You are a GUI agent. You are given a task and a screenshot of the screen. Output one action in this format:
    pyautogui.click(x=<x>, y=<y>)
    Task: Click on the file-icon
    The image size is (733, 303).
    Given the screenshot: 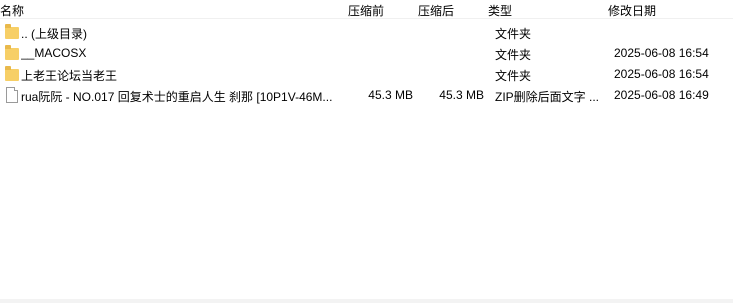 What is the action you would take?
    pyautogui.click(x=12, y=95)
    